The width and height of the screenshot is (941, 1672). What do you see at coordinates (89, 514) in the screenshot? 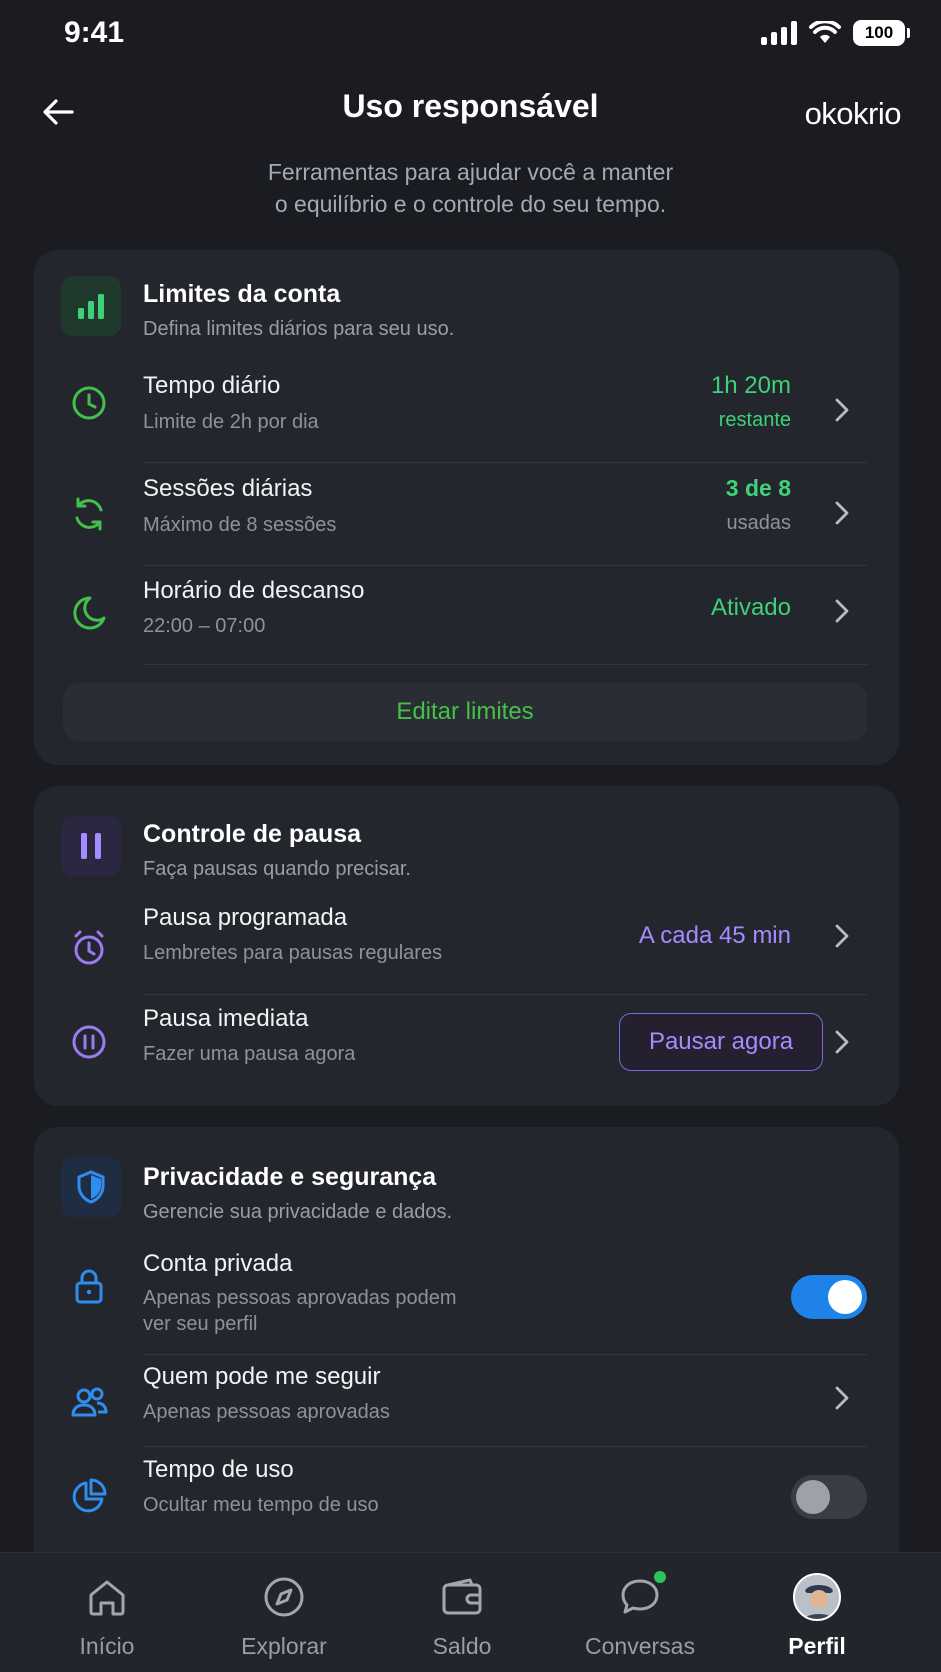
I see `refresh-icon` at bounding box center [89, 514].